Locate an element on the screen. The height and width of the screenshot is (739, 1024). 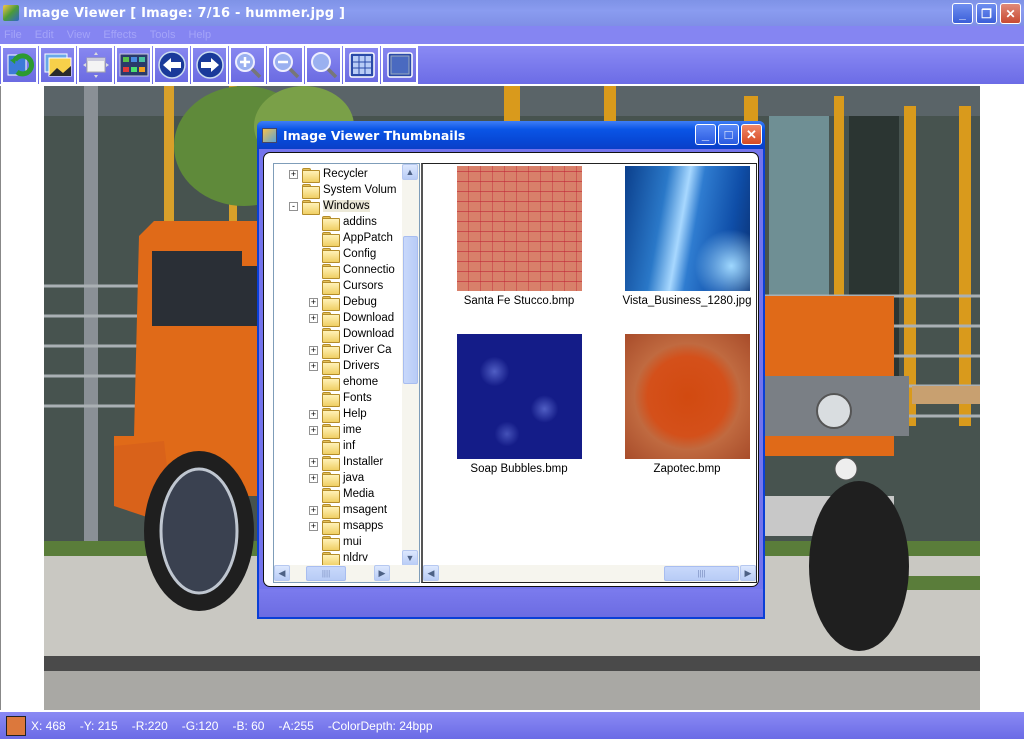
tree-node: + java is located at coordinates (337, 478).